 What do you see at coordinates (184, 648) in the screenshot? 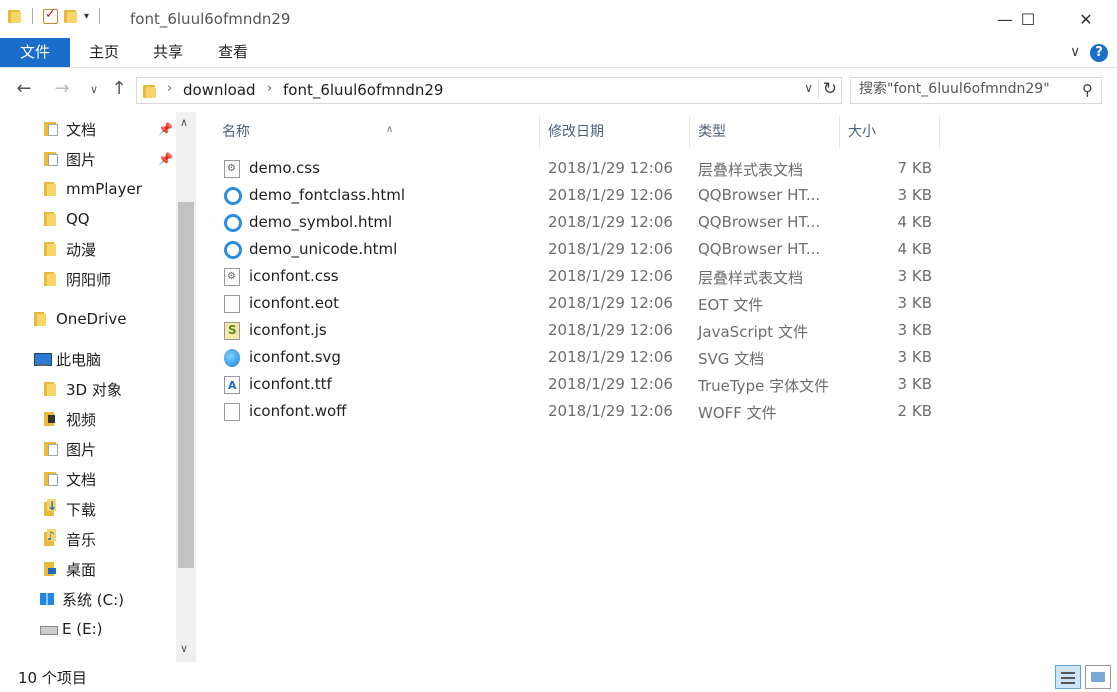
I see `scroll-down-icon: ∨` at bounding box center [184, 648].